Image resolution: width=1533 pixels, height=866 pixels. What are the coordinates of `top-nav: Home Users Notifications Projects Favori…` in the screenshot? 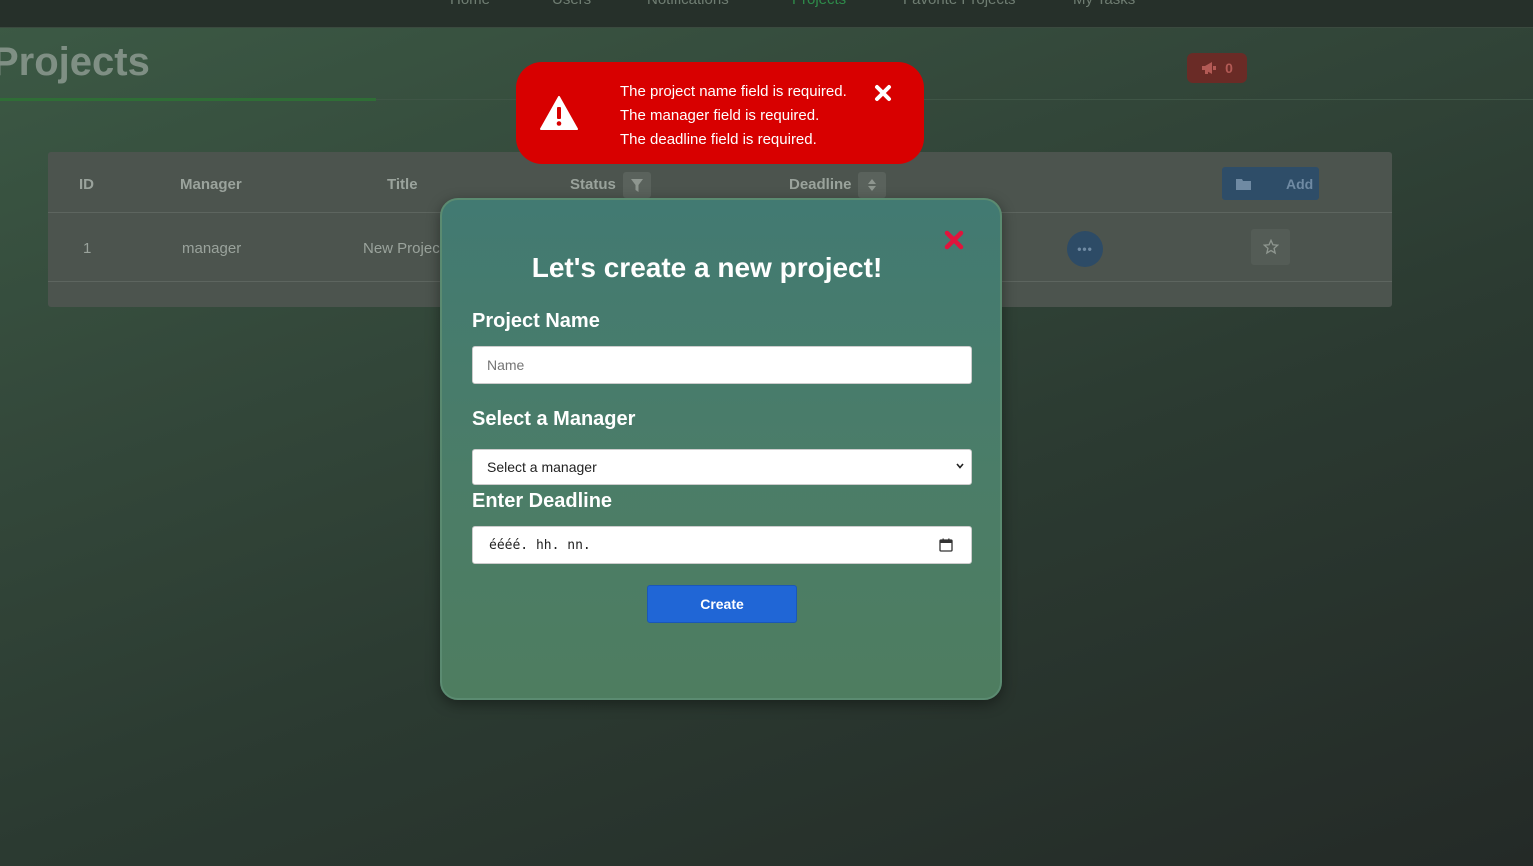 It's located at (766, 14).